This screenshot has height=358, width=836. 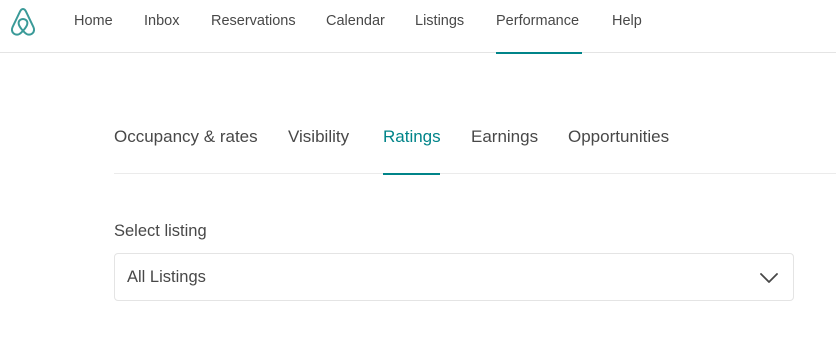 I want to click on select-listing-label: Select listing, so click(x=160, y=231).